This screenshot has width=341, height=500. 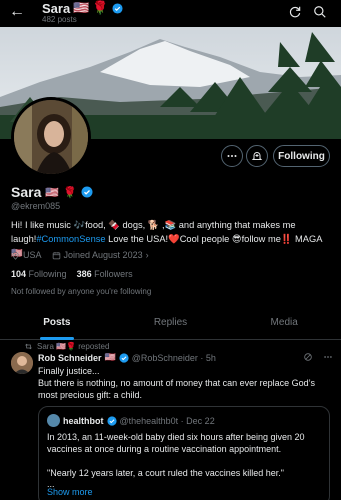 I want to click on profile-handle: @ekrem085, so click(x=36, y=206).